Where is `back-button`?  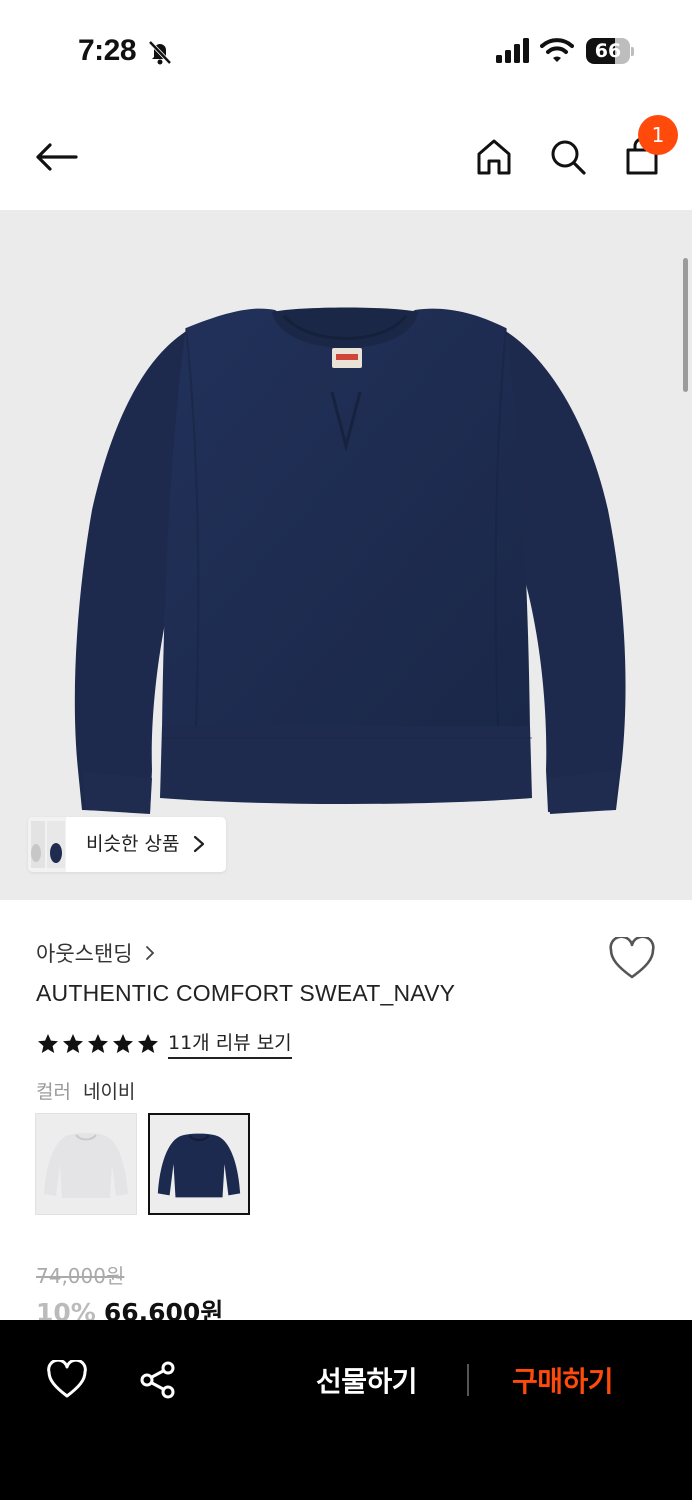 back-button is located at coordinates (56, 157).